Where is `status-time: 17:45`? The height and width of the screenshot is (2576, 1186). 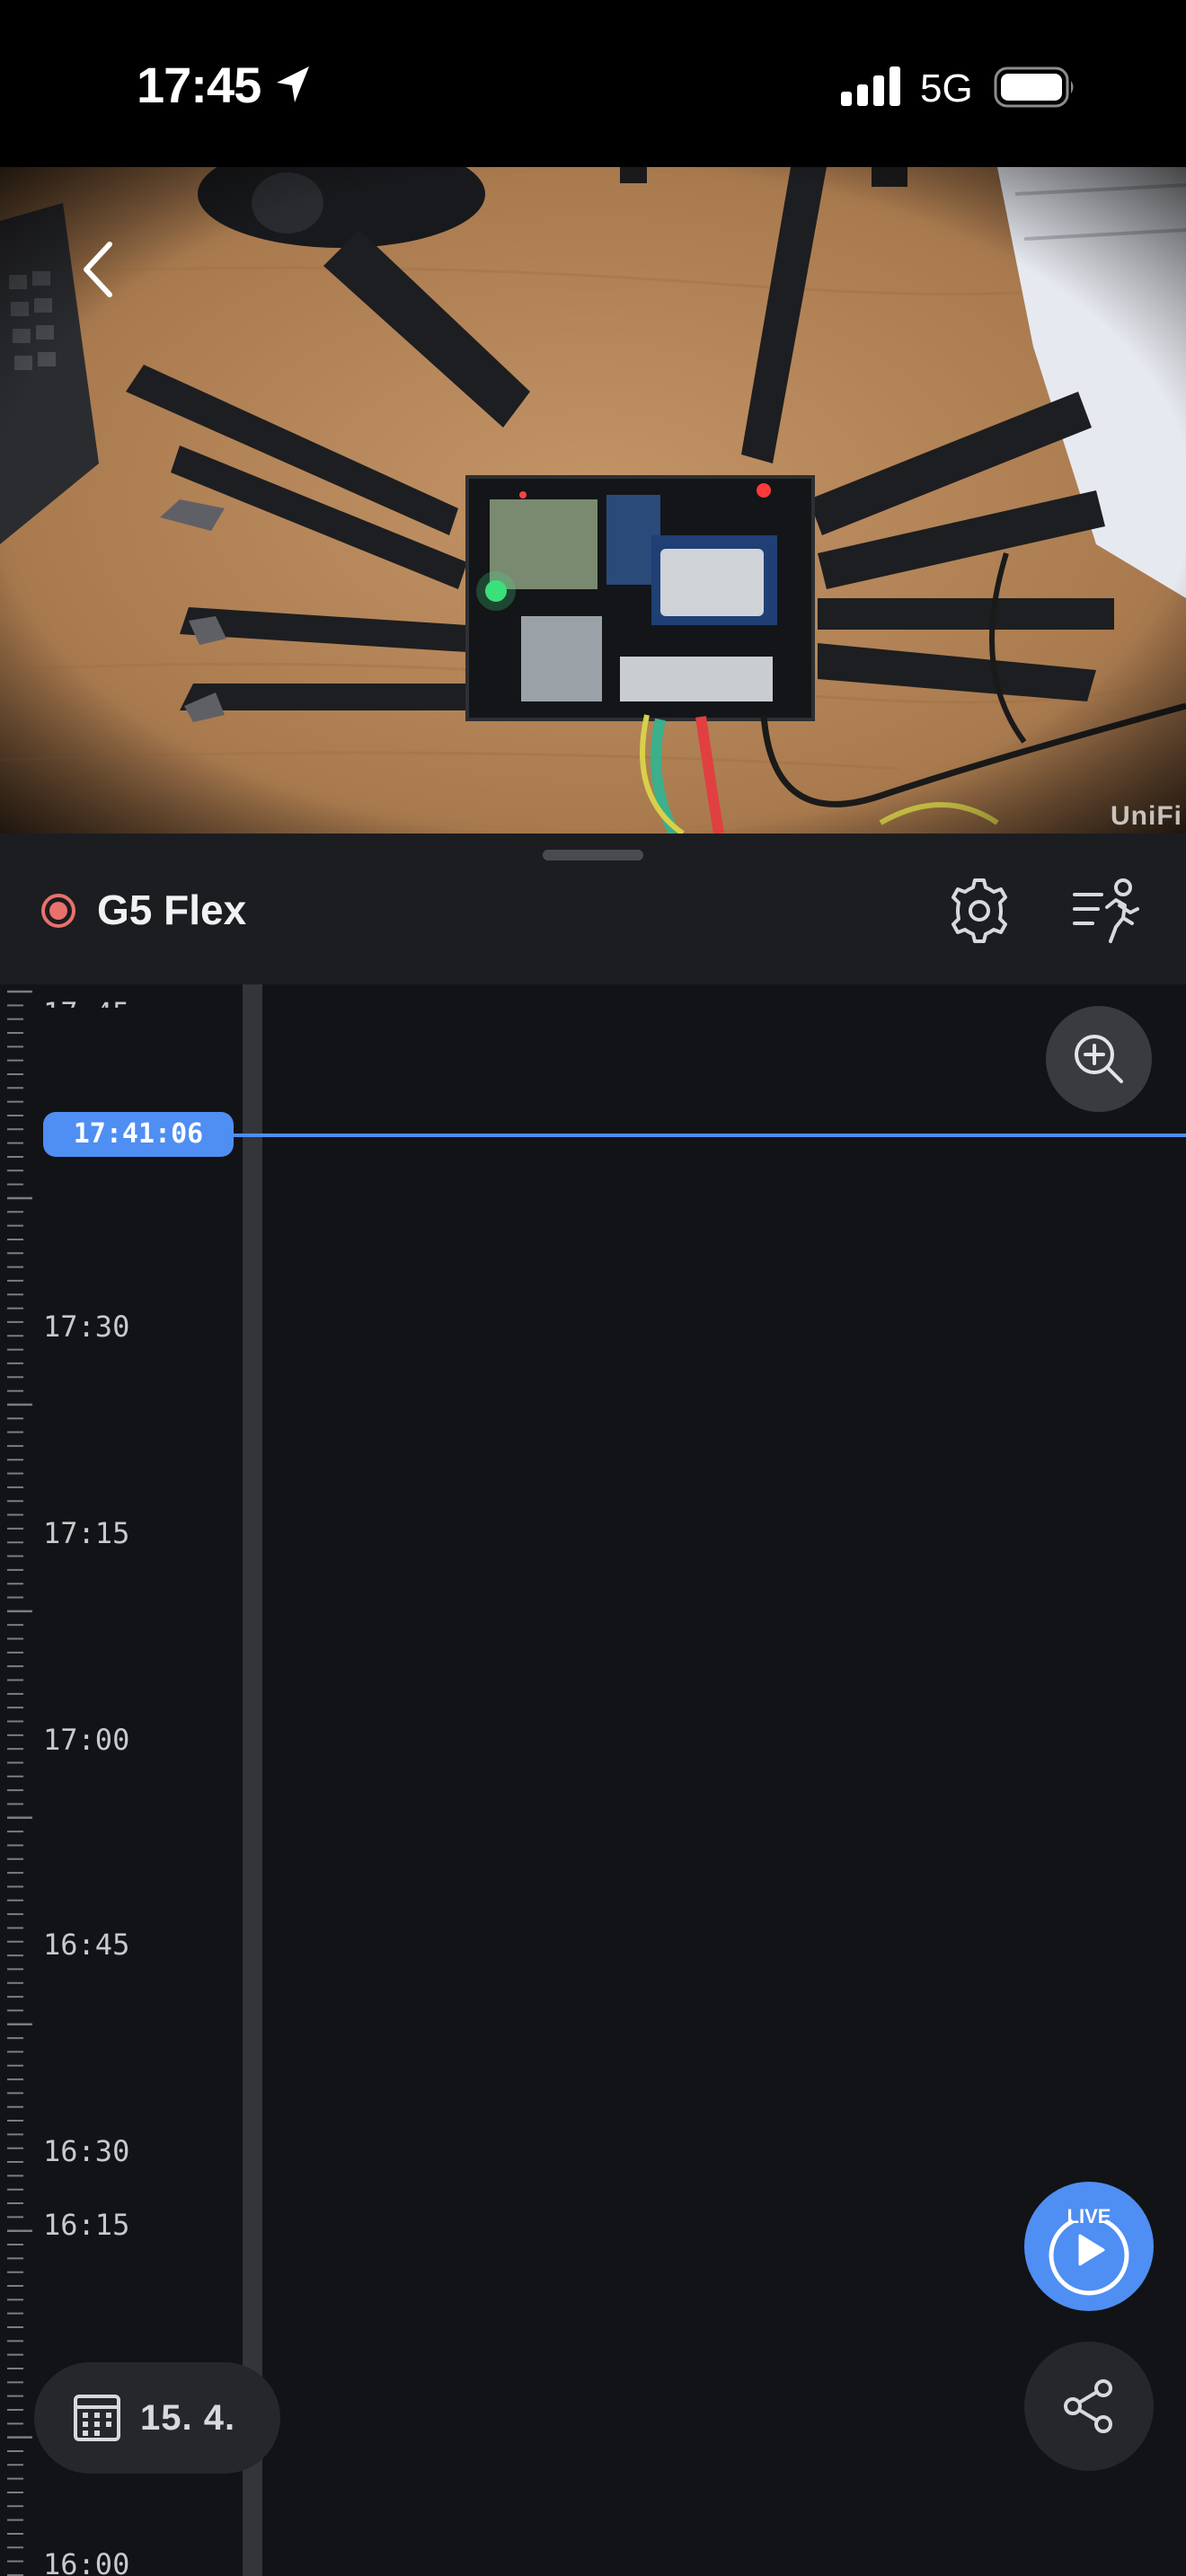 status-time: 17:45 is located at coordinates (199, 85).